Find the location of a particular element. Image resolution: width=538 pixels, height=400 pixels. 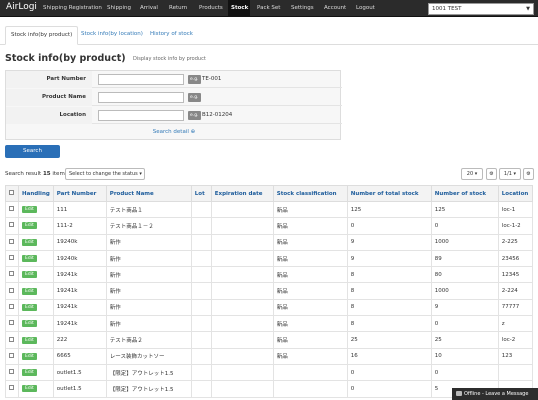

location-cell: 2-225 is located at coordinates (515, 242).